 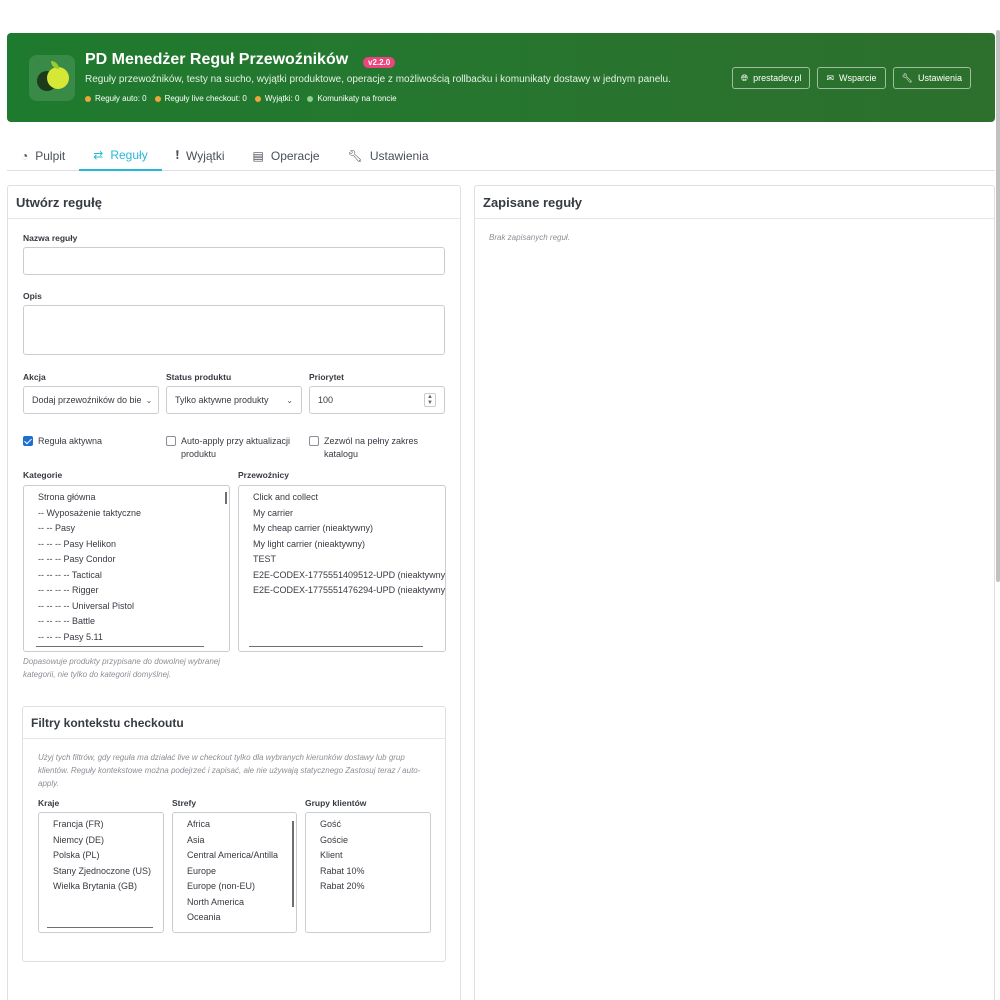 I want to click on zone-option: Oceania, so click(x=236, y=918).